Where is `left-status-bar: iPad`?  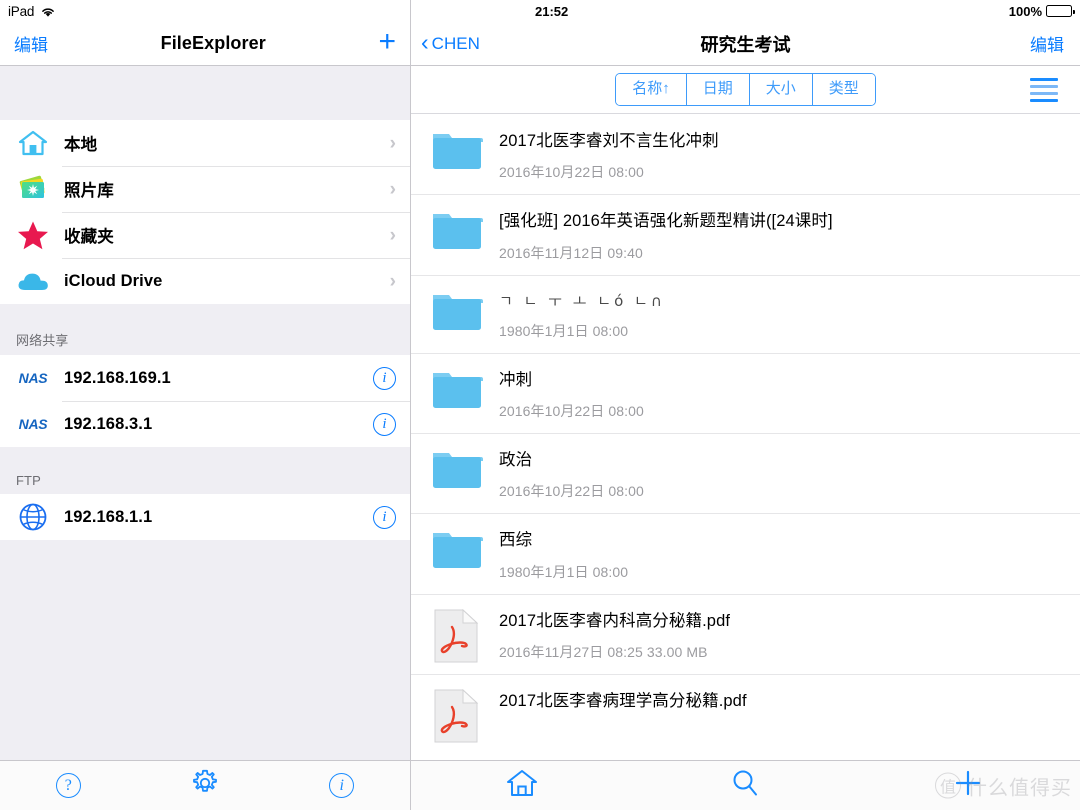 left-status-bar: iPad is located at coordinates (205, 11).